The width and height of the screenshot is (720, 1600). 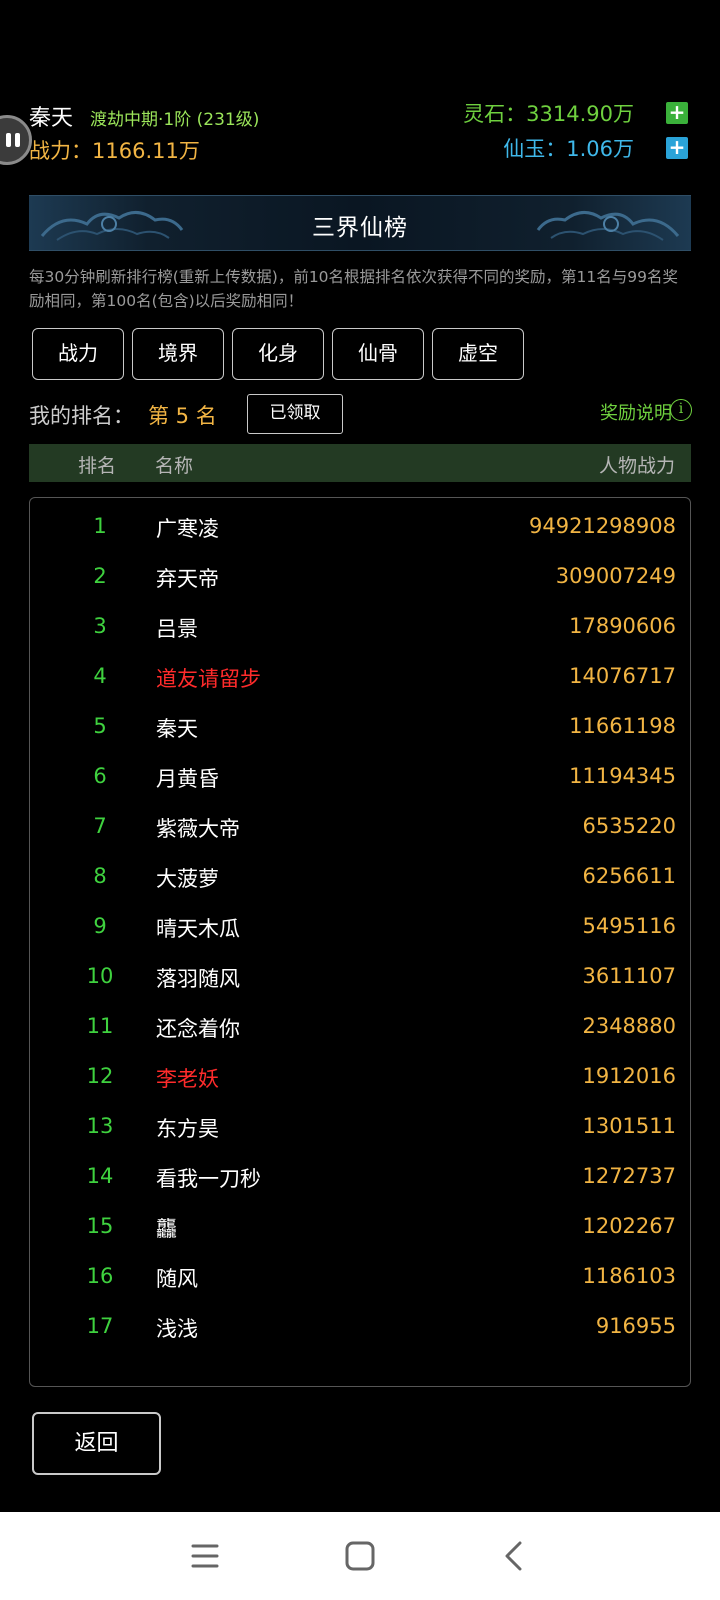 What do you see at coordinates (360, 727) in the screenshot?
I see `table-row: 5 秦天 11661198` at bounding box center [360, 727].